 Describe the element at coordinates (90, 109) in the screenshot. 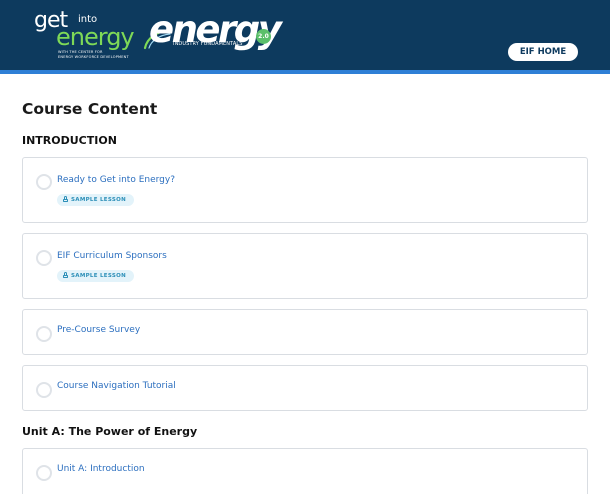

I see `page-title: Course Content` at that location.